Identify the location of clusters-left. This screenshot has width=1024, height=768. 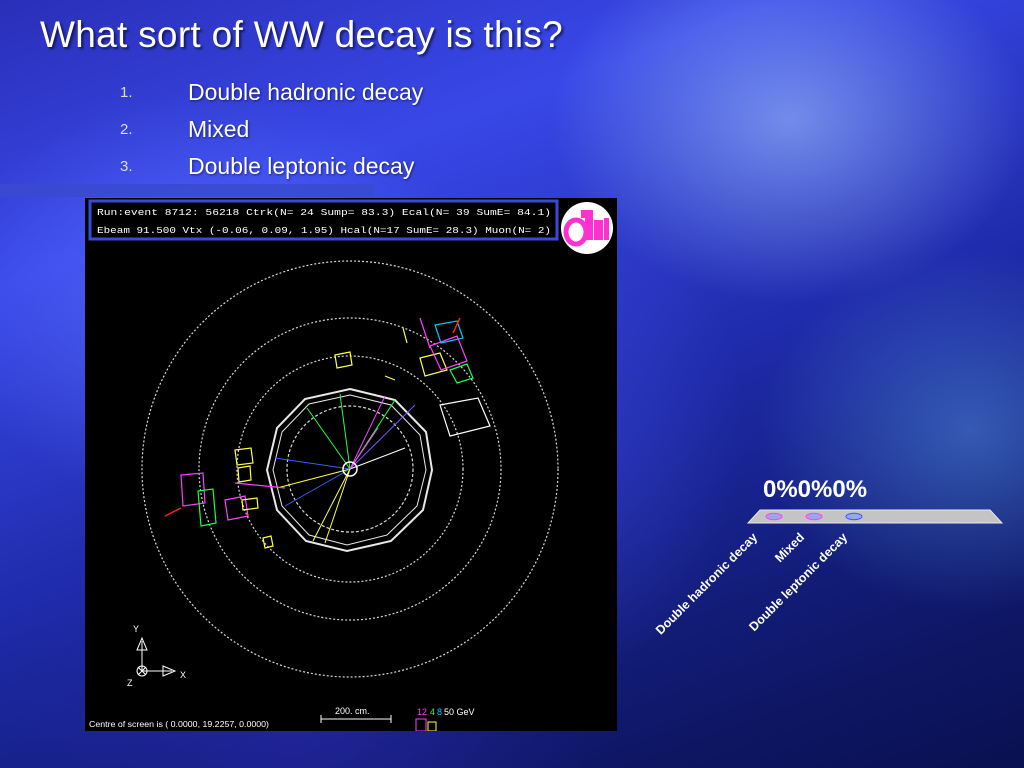
(225, 498).